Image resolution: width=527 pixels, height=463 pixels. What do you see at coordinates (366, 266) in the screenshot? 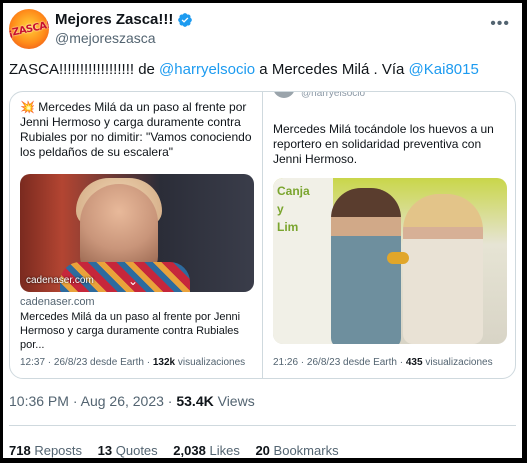
I see `image-man` at bounding box center [366, 266].